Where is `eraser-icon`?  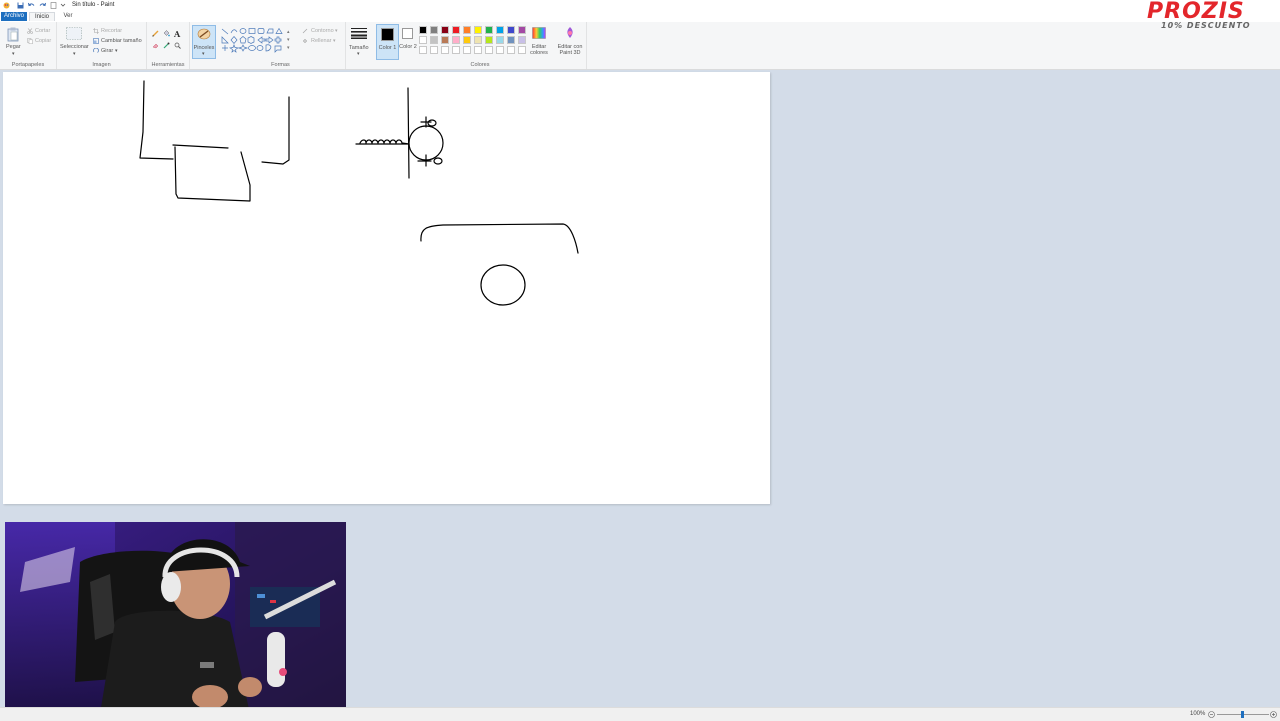
eraser-icon is located at coordinates (155, 46).